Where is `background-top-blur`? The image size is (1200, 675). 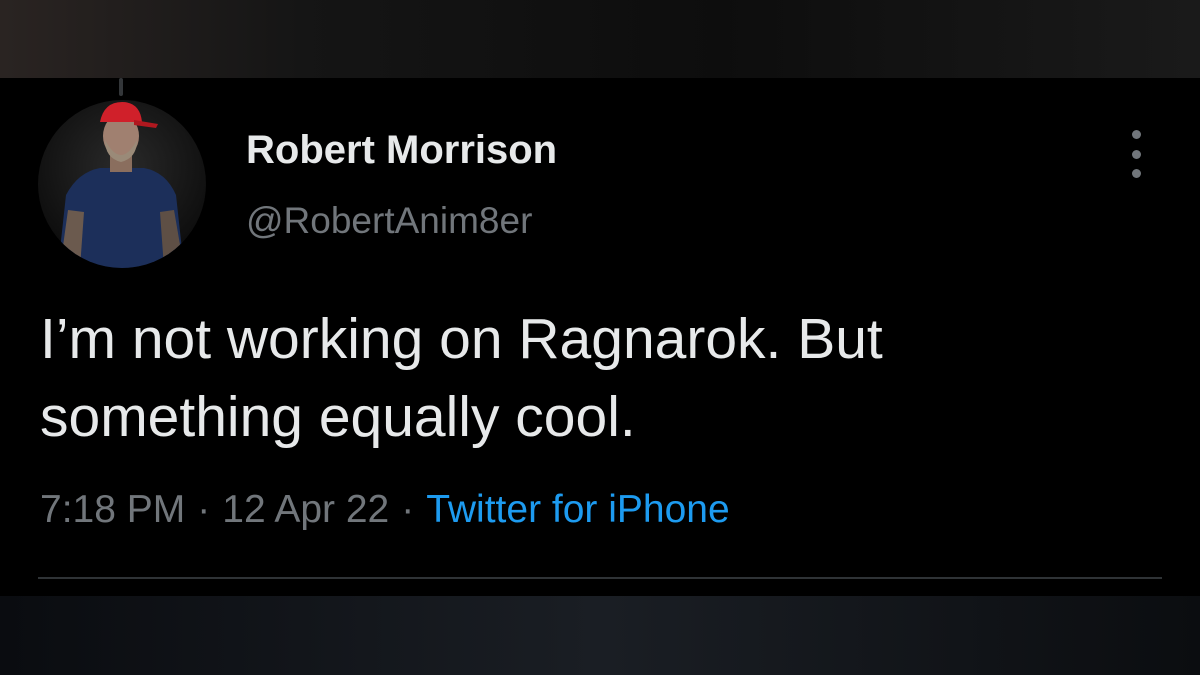 background-top-blur is located at coordinates (600, 39).